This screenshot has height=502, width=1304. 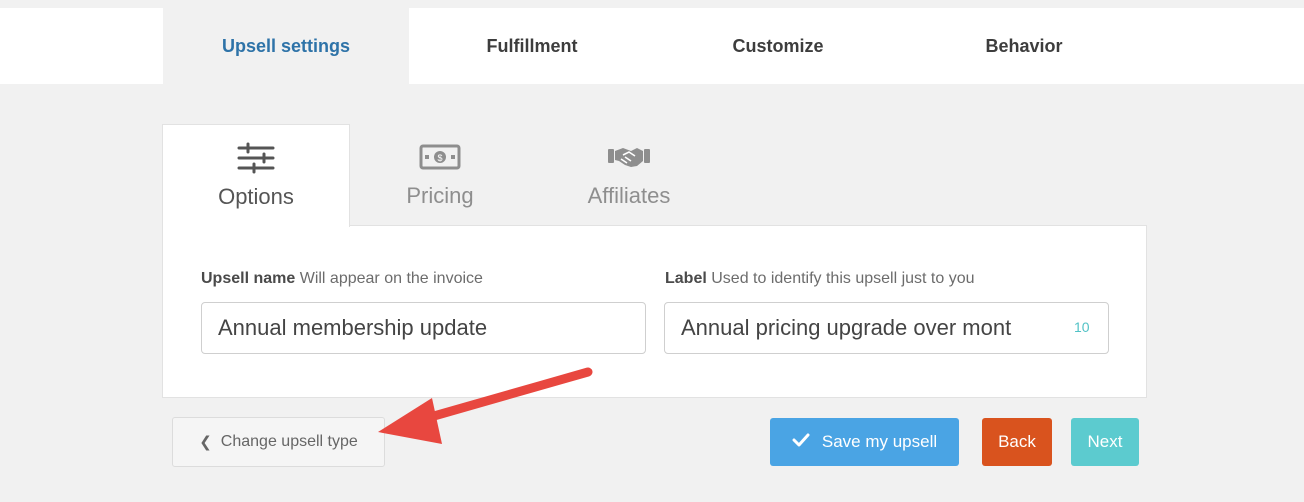 What do you see at coordinates (1082, 327) in the screenshot?
I see `label-char-counter: 10` at bounding box center [1082, 327].